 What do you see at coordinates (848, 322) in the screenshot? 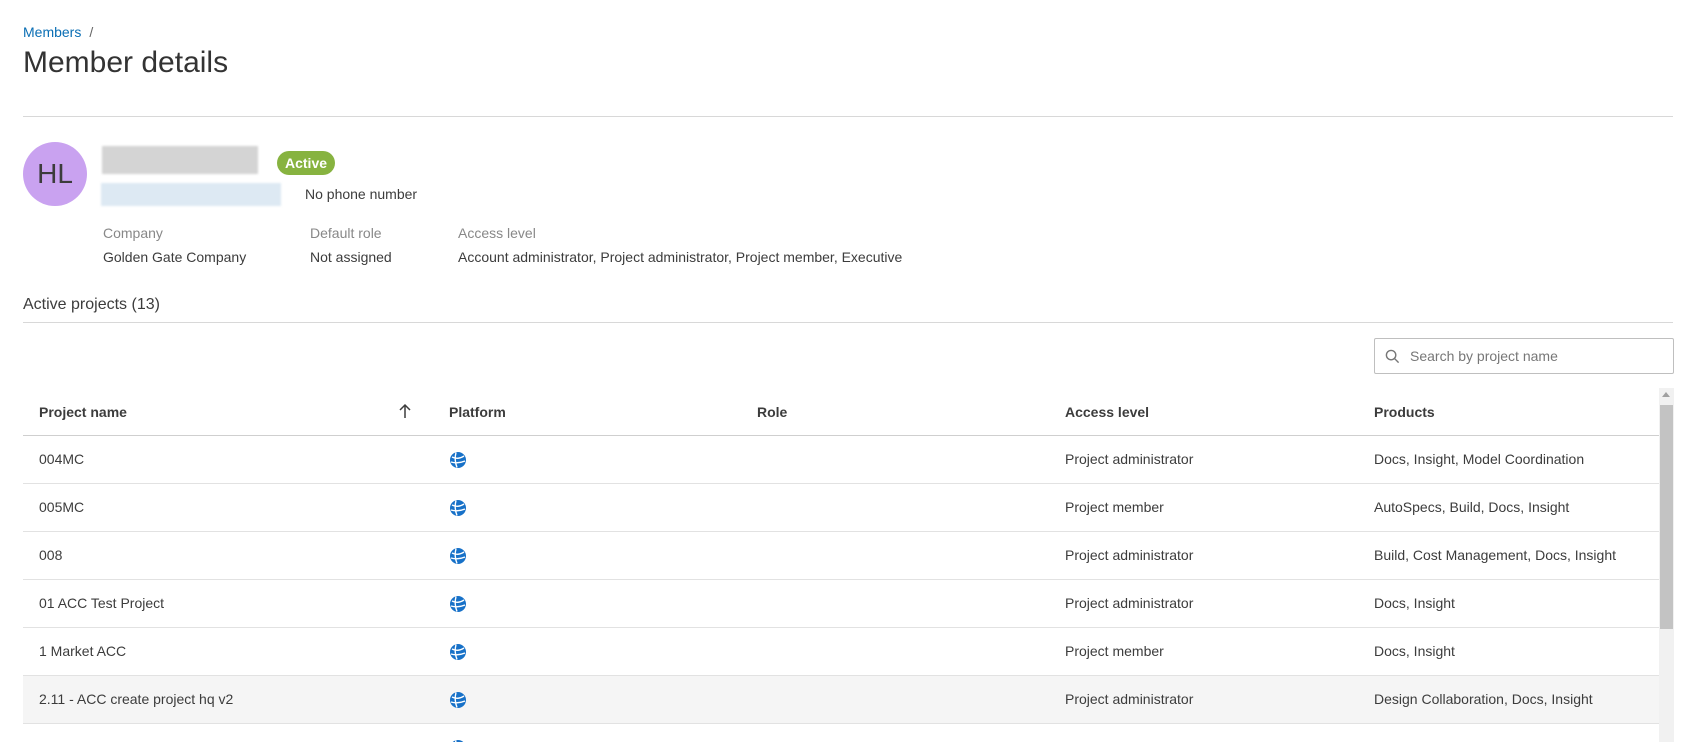
I see `section-divider` at bounding box center [848, 322].